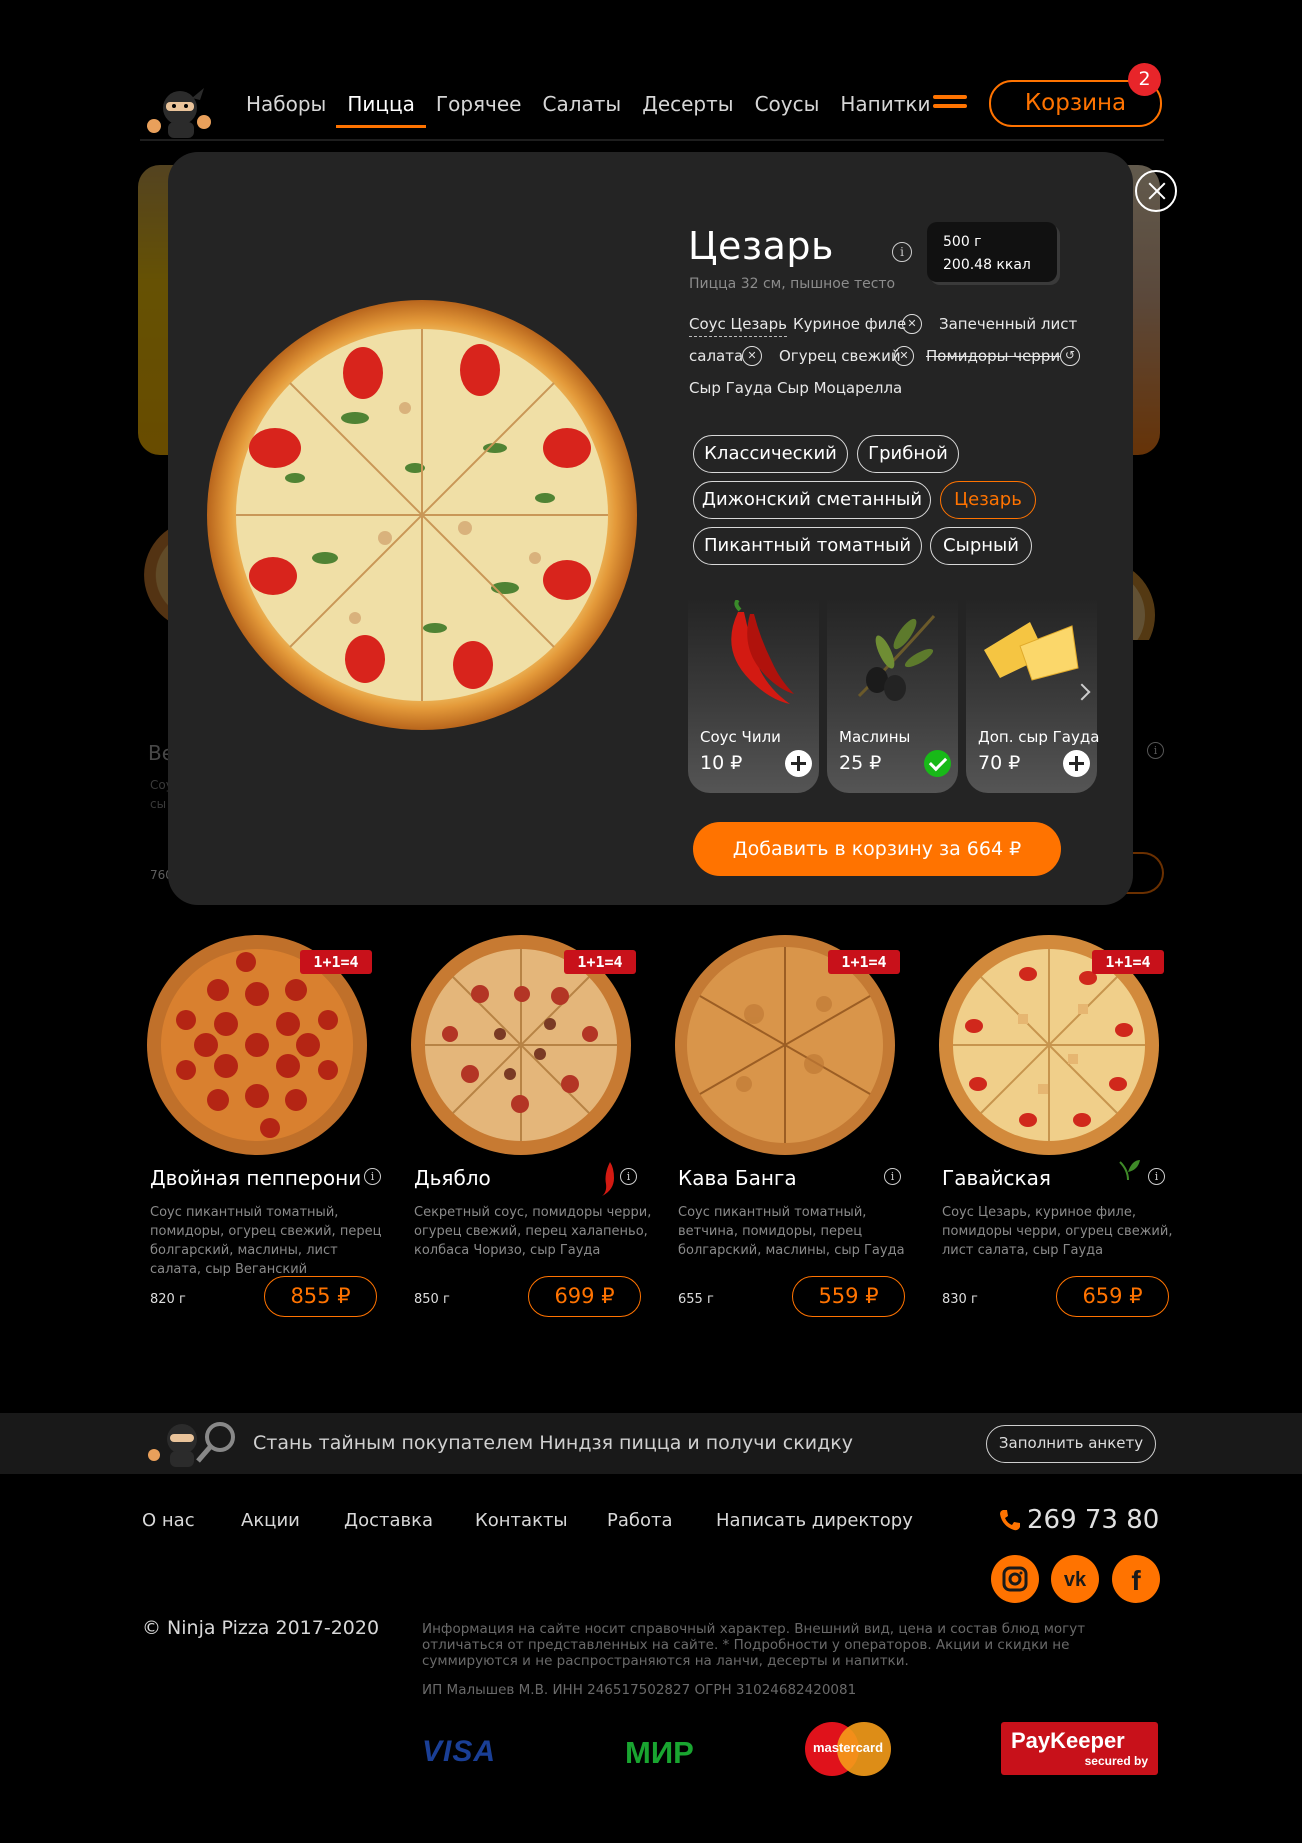 This screenshot has height=1843, width=1302. I want to click on ninja-logo, so click(178, 111).